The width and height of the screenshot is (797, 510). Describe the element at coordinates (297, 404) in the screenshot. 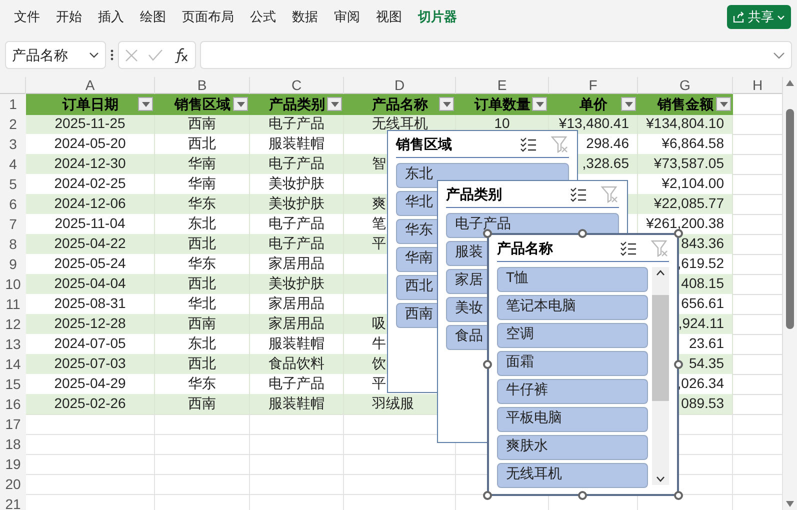

I see `table-cell: 服装鞋帽` at that location.